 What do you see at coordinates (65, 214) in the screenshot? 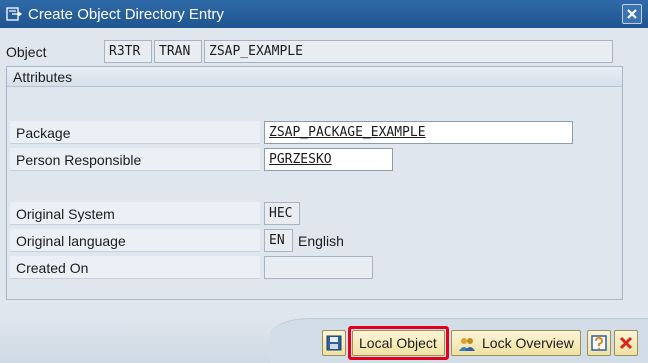
I see `system-label: Original System` at bounding box center [65, 214].